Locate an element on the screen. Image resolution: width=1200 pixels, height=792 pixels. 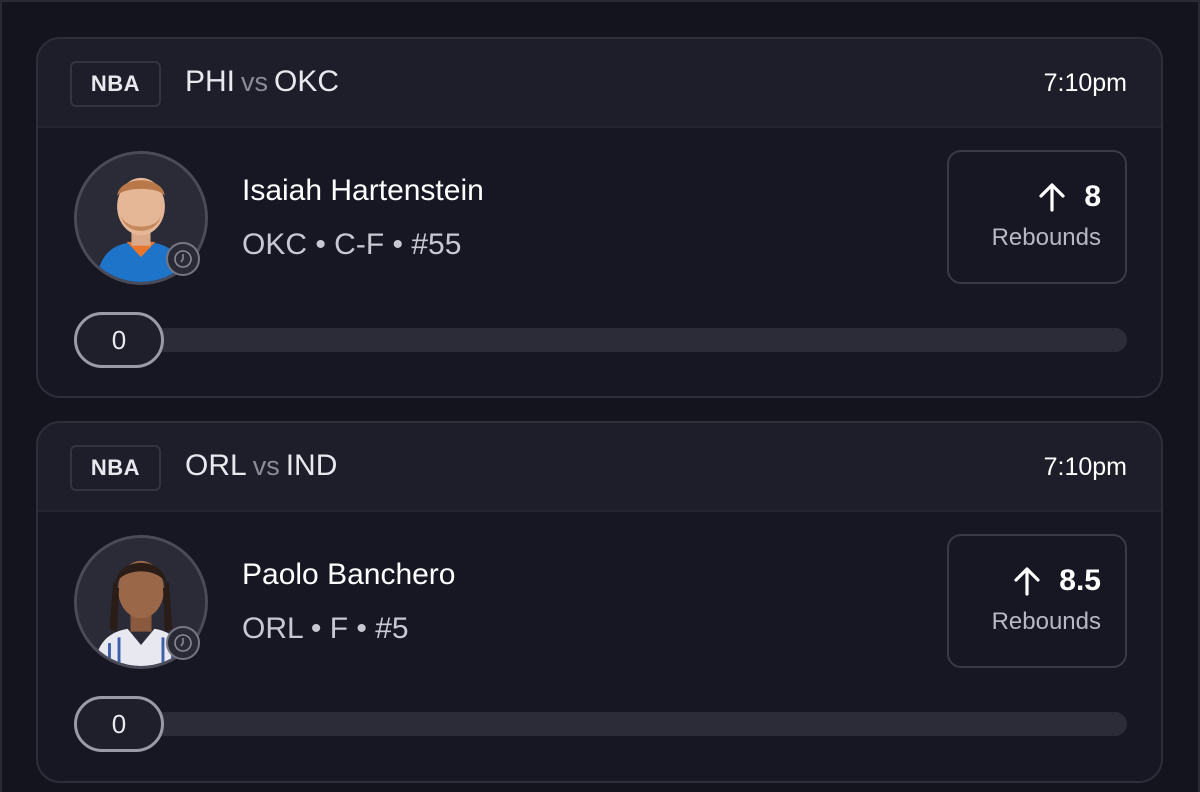
stat-value: 8 is located at coordinates (1092, 196).